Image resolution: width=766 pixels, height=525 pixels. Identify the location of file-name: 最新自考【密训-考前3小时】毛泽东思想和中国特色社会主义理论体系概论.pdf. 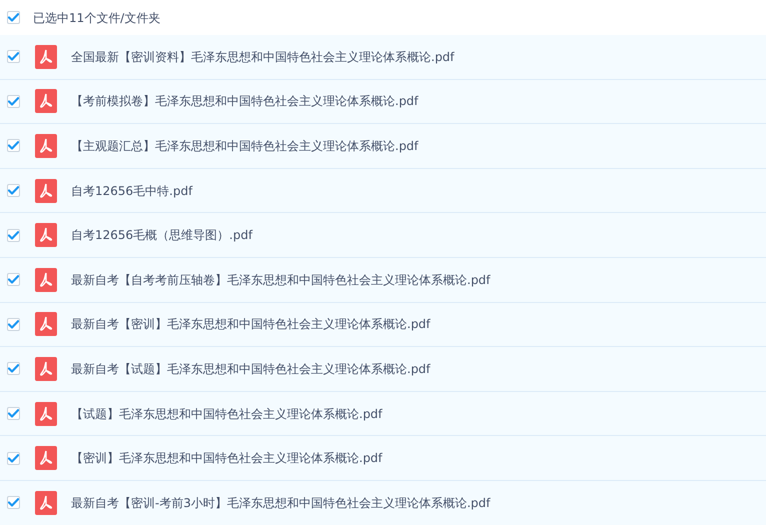
(280, 503).